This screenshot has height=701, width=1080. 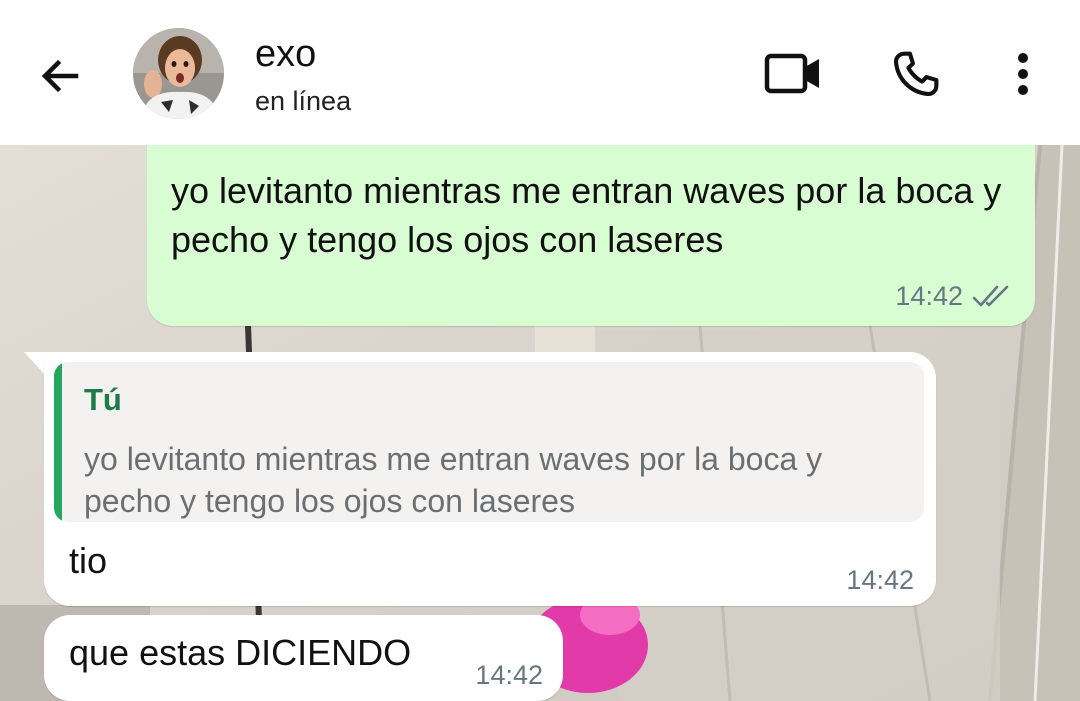 I want to click on video-call-button, so click(x=794, y=74).